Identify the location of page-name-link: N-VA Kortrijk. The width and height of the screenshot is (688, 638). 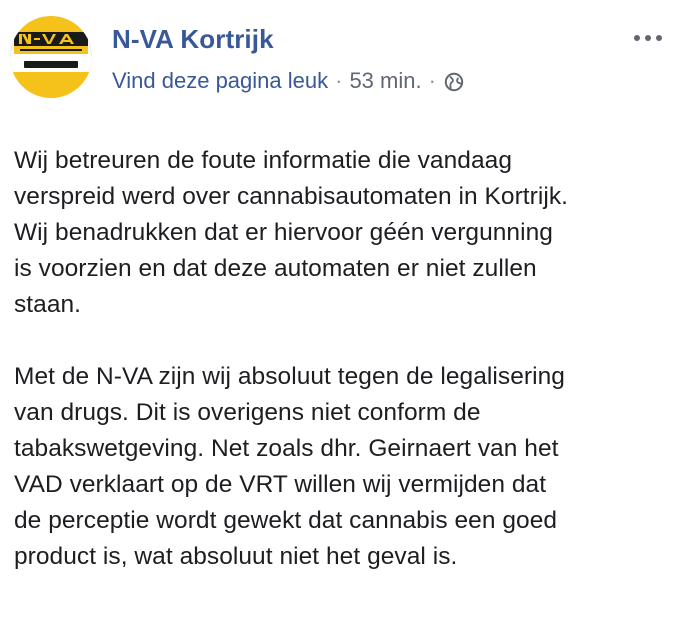
(193, 39).